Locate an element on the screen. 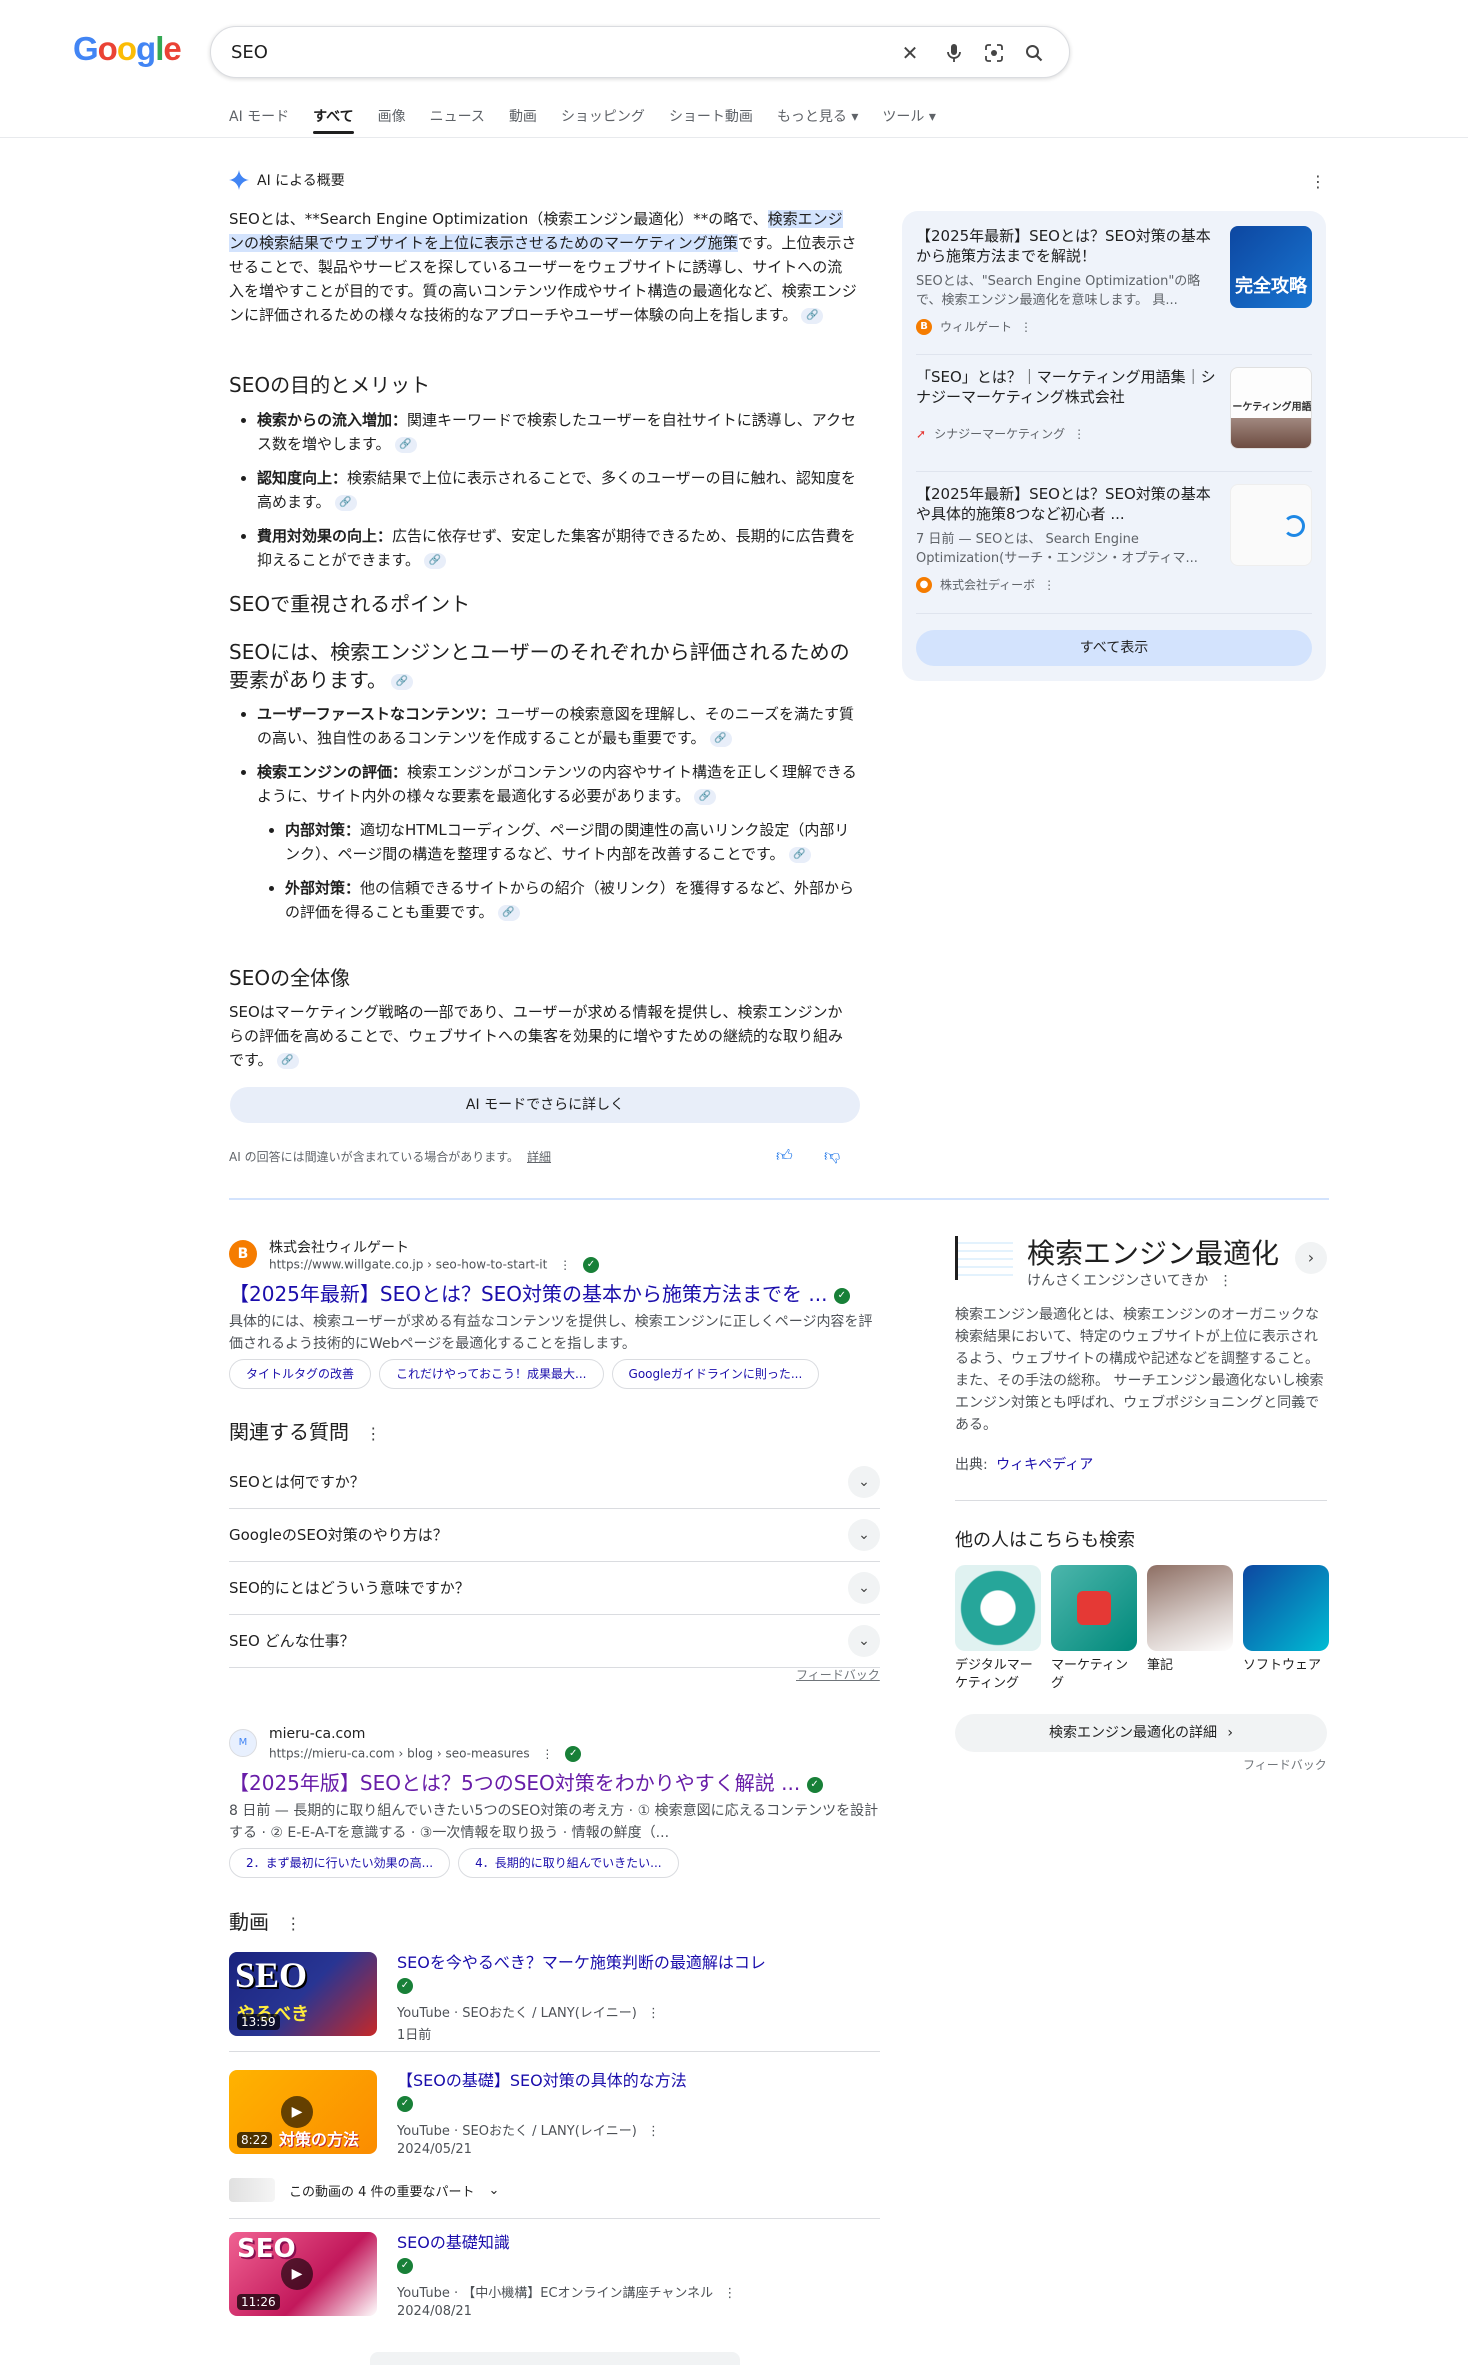 Image resolution: width=1468 pixels, height=2365 pixels. result-title-link: 【2025年最新】SEOとは？SEO対策の基本から施策方法までを ... ✓ is located at coordinates (539, 1294).